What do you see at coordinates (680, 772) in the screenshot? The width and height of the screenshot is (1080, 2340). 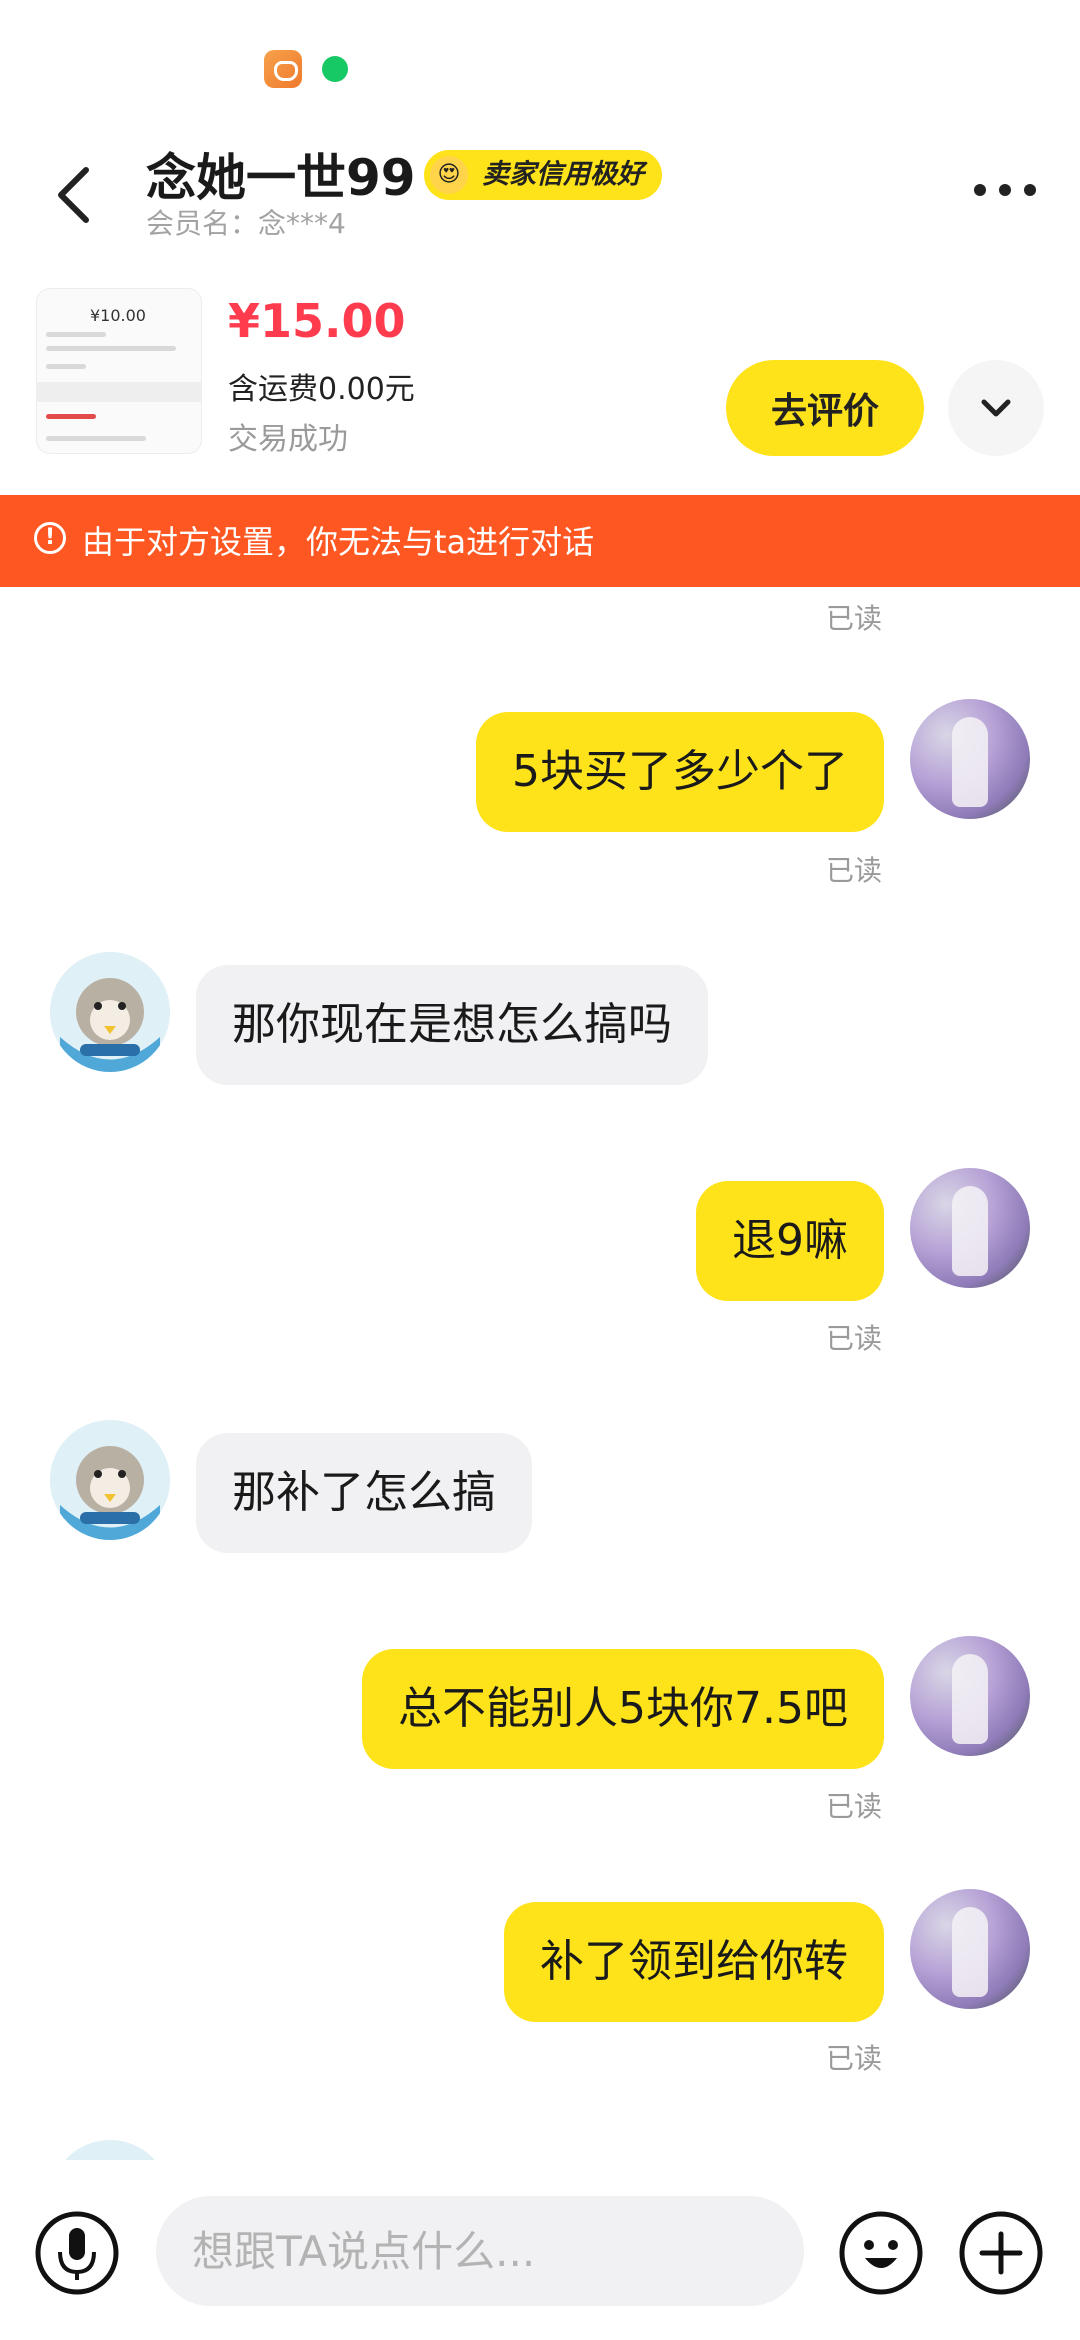 I see `message-bubble-mine: 5块买了多少个了` at bounding box center [680, 772].